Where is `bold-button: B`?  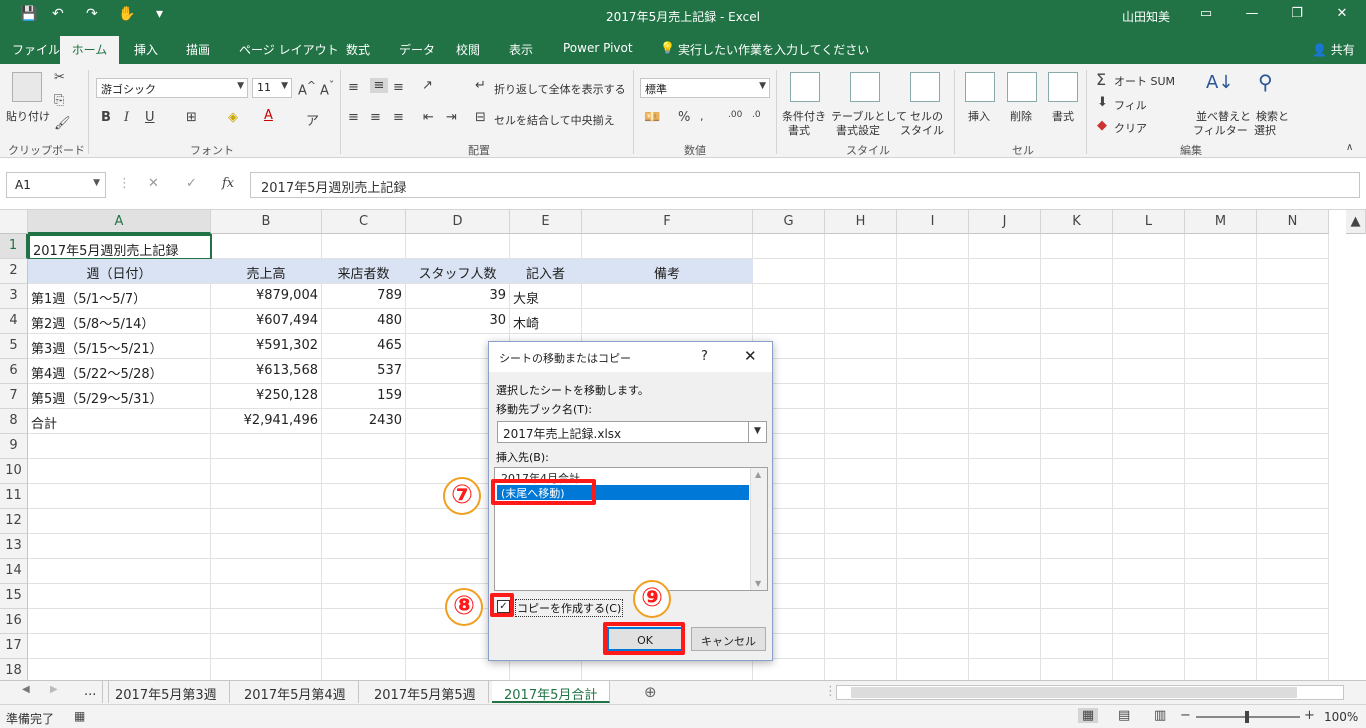 bold-button: B is located at coordinates (106, 117).